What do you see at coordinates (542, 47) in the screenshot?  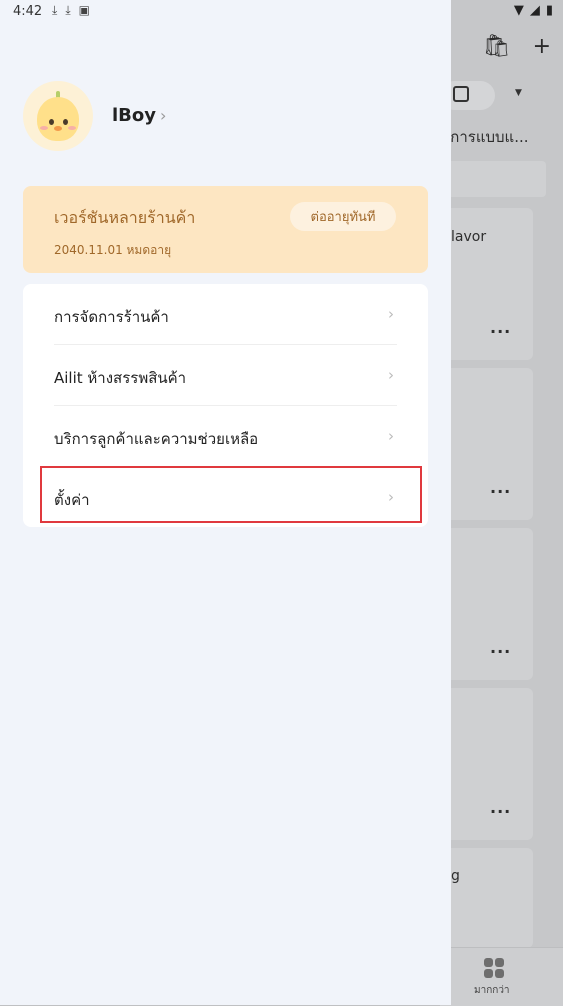 I see `add-icon: +` at bounding box center [542, 47].